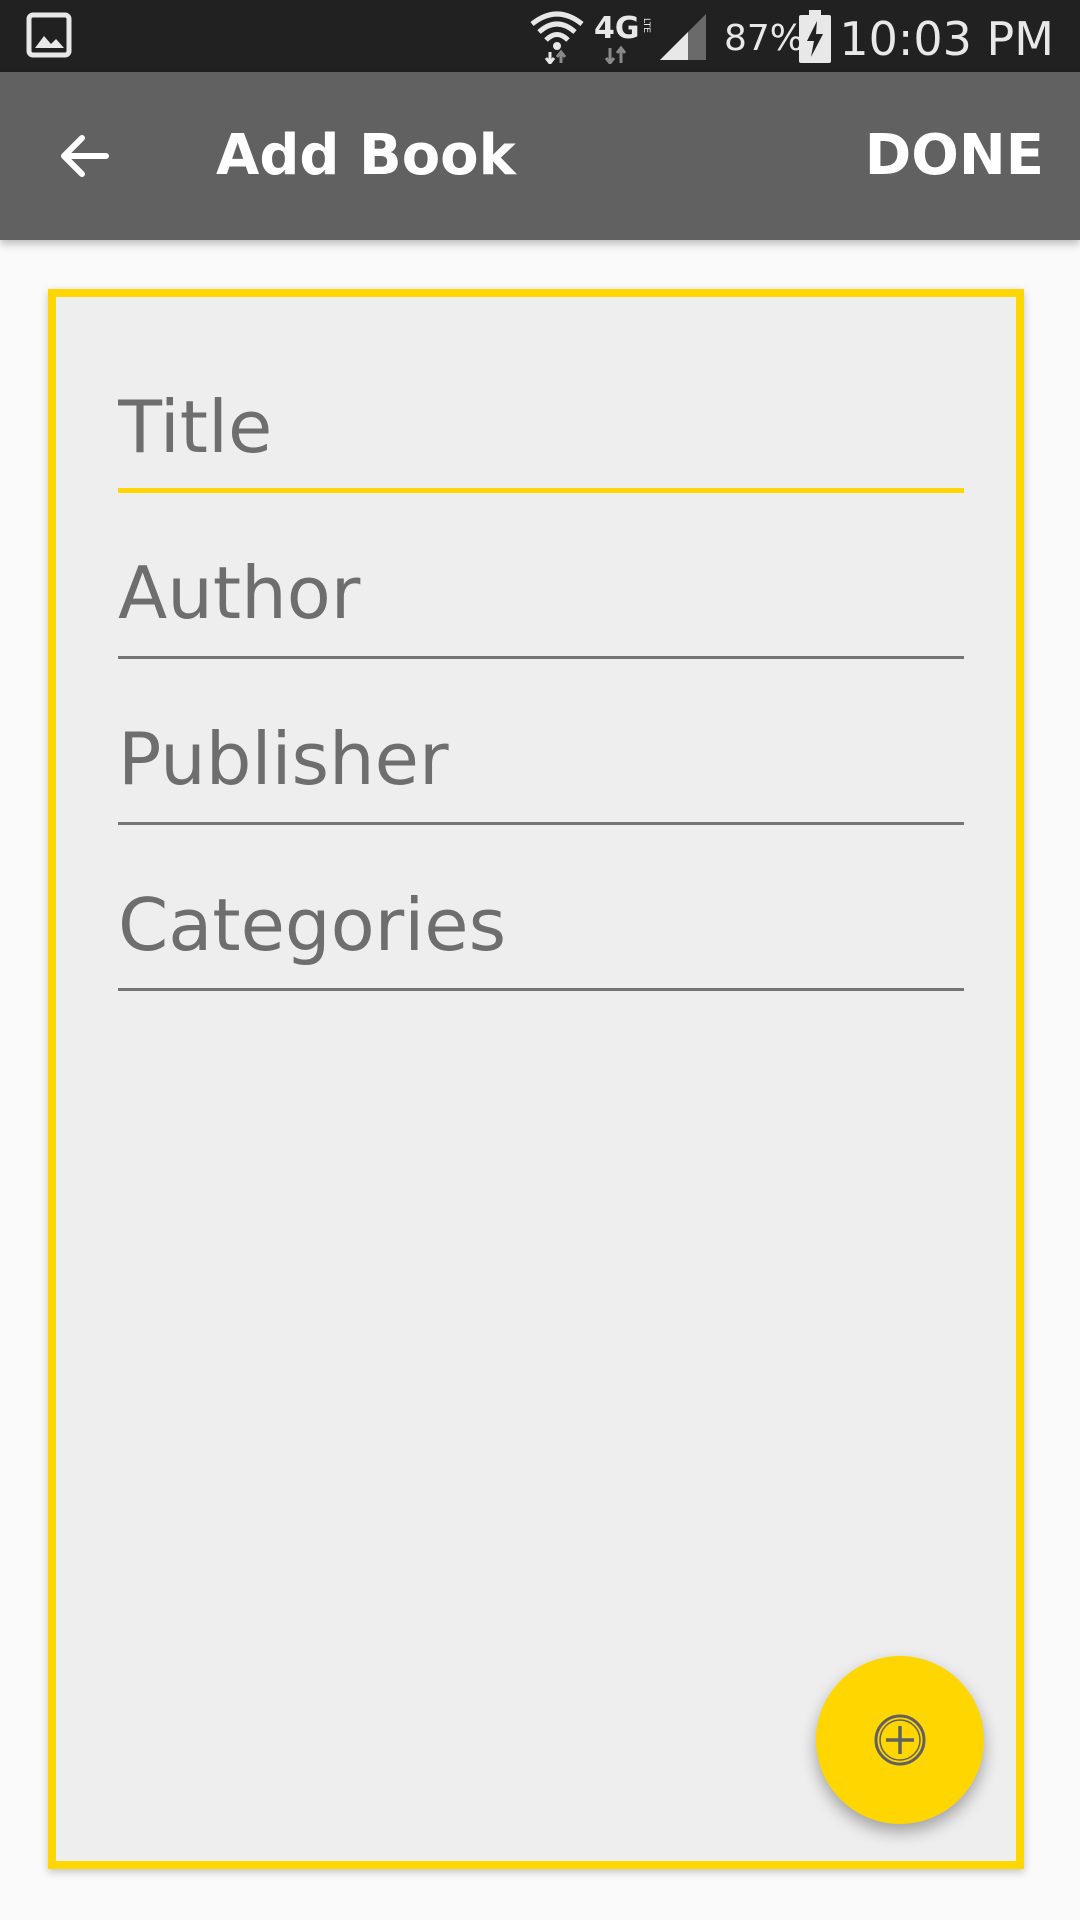 The width and height of the screenshot is (1080, 1920). I want to click on wifi-icon, so click(557, 37).